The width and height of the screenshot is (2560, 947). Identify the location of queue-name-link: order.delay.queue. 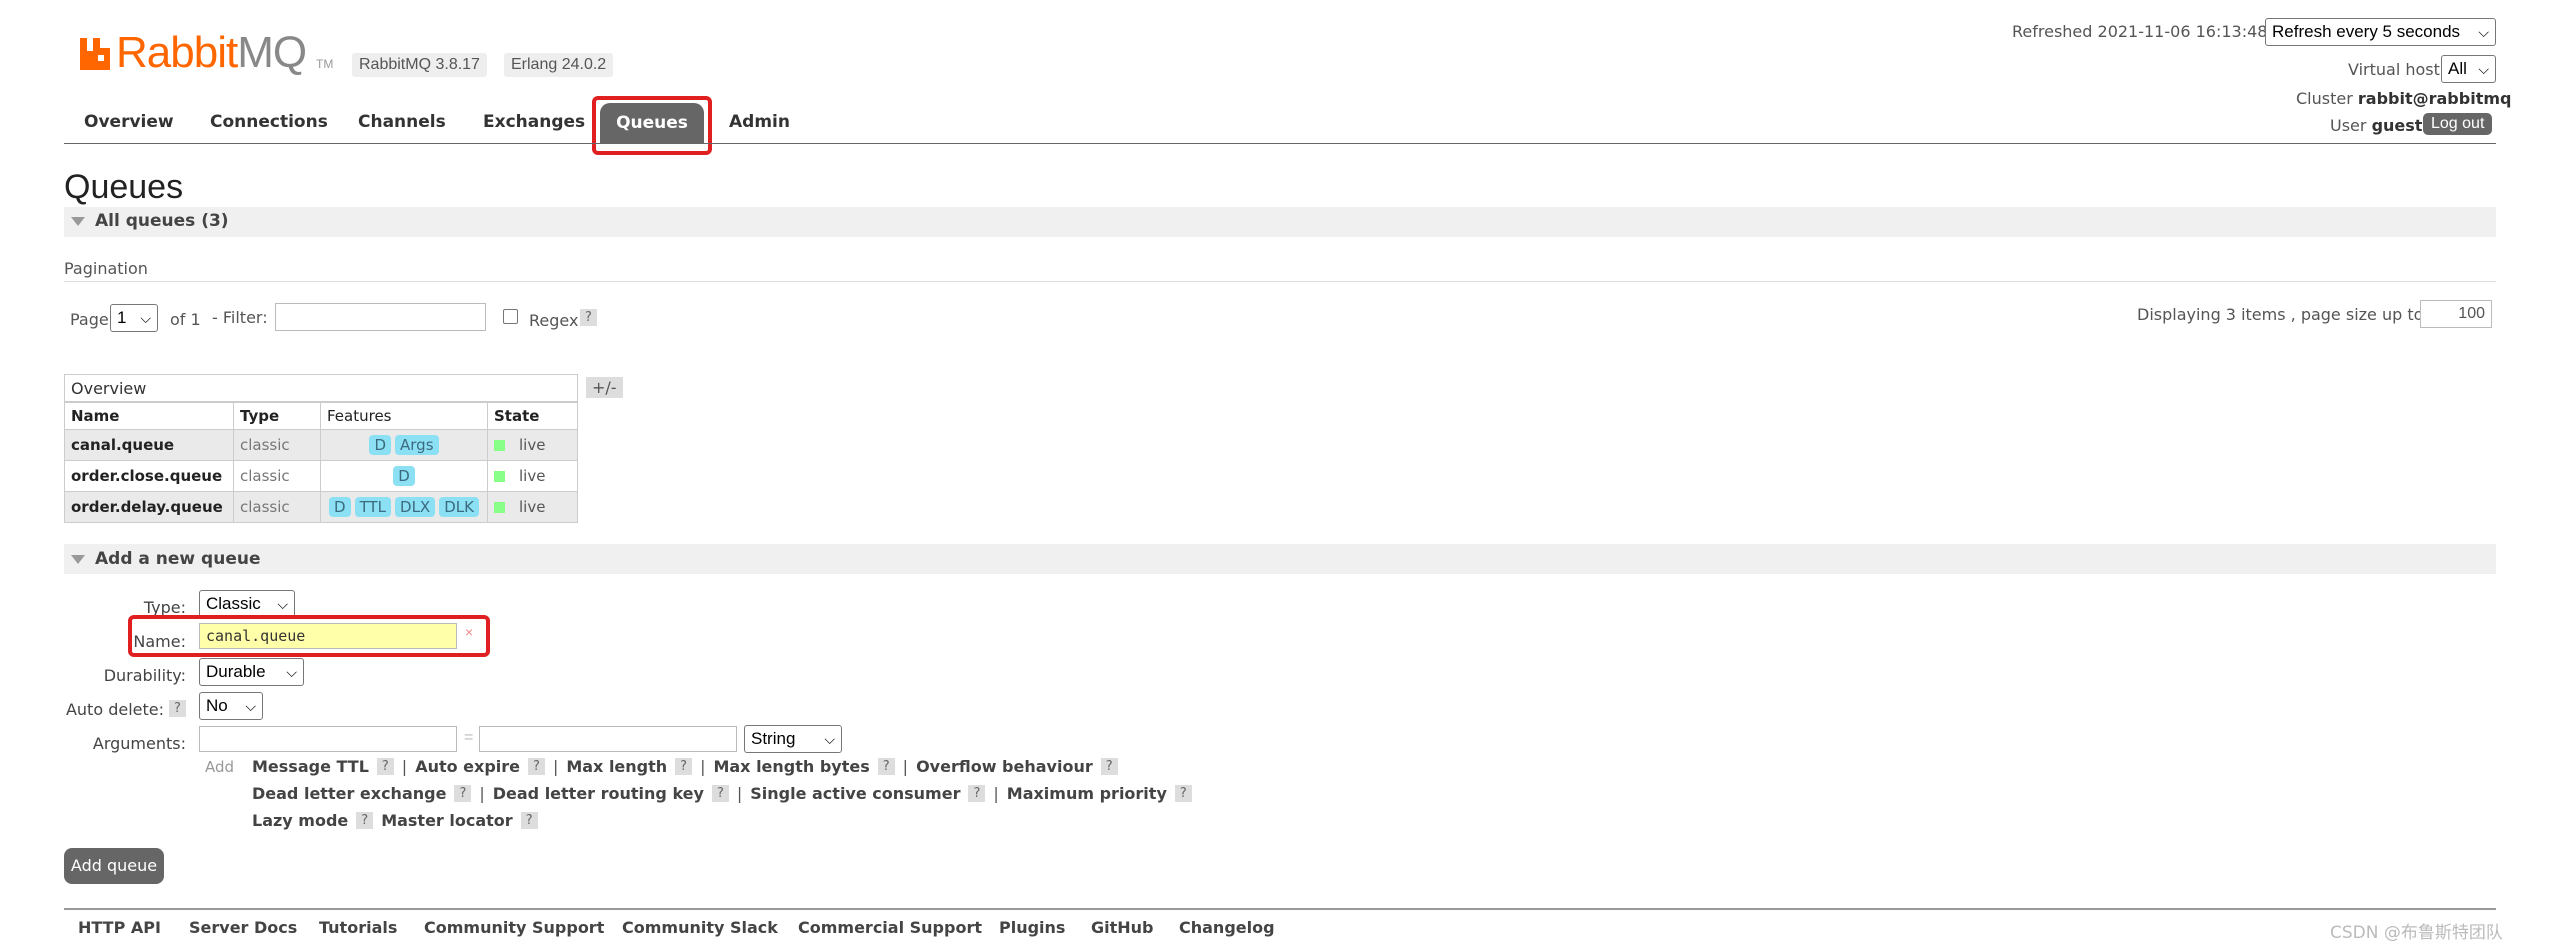
(149, 507).